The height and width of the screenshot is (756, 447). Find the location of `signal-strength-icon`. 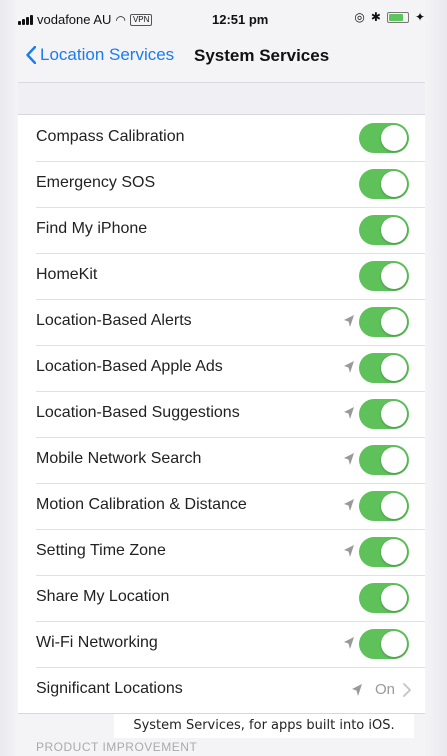

signal-strength-icon is located at coordinates (25, 19).